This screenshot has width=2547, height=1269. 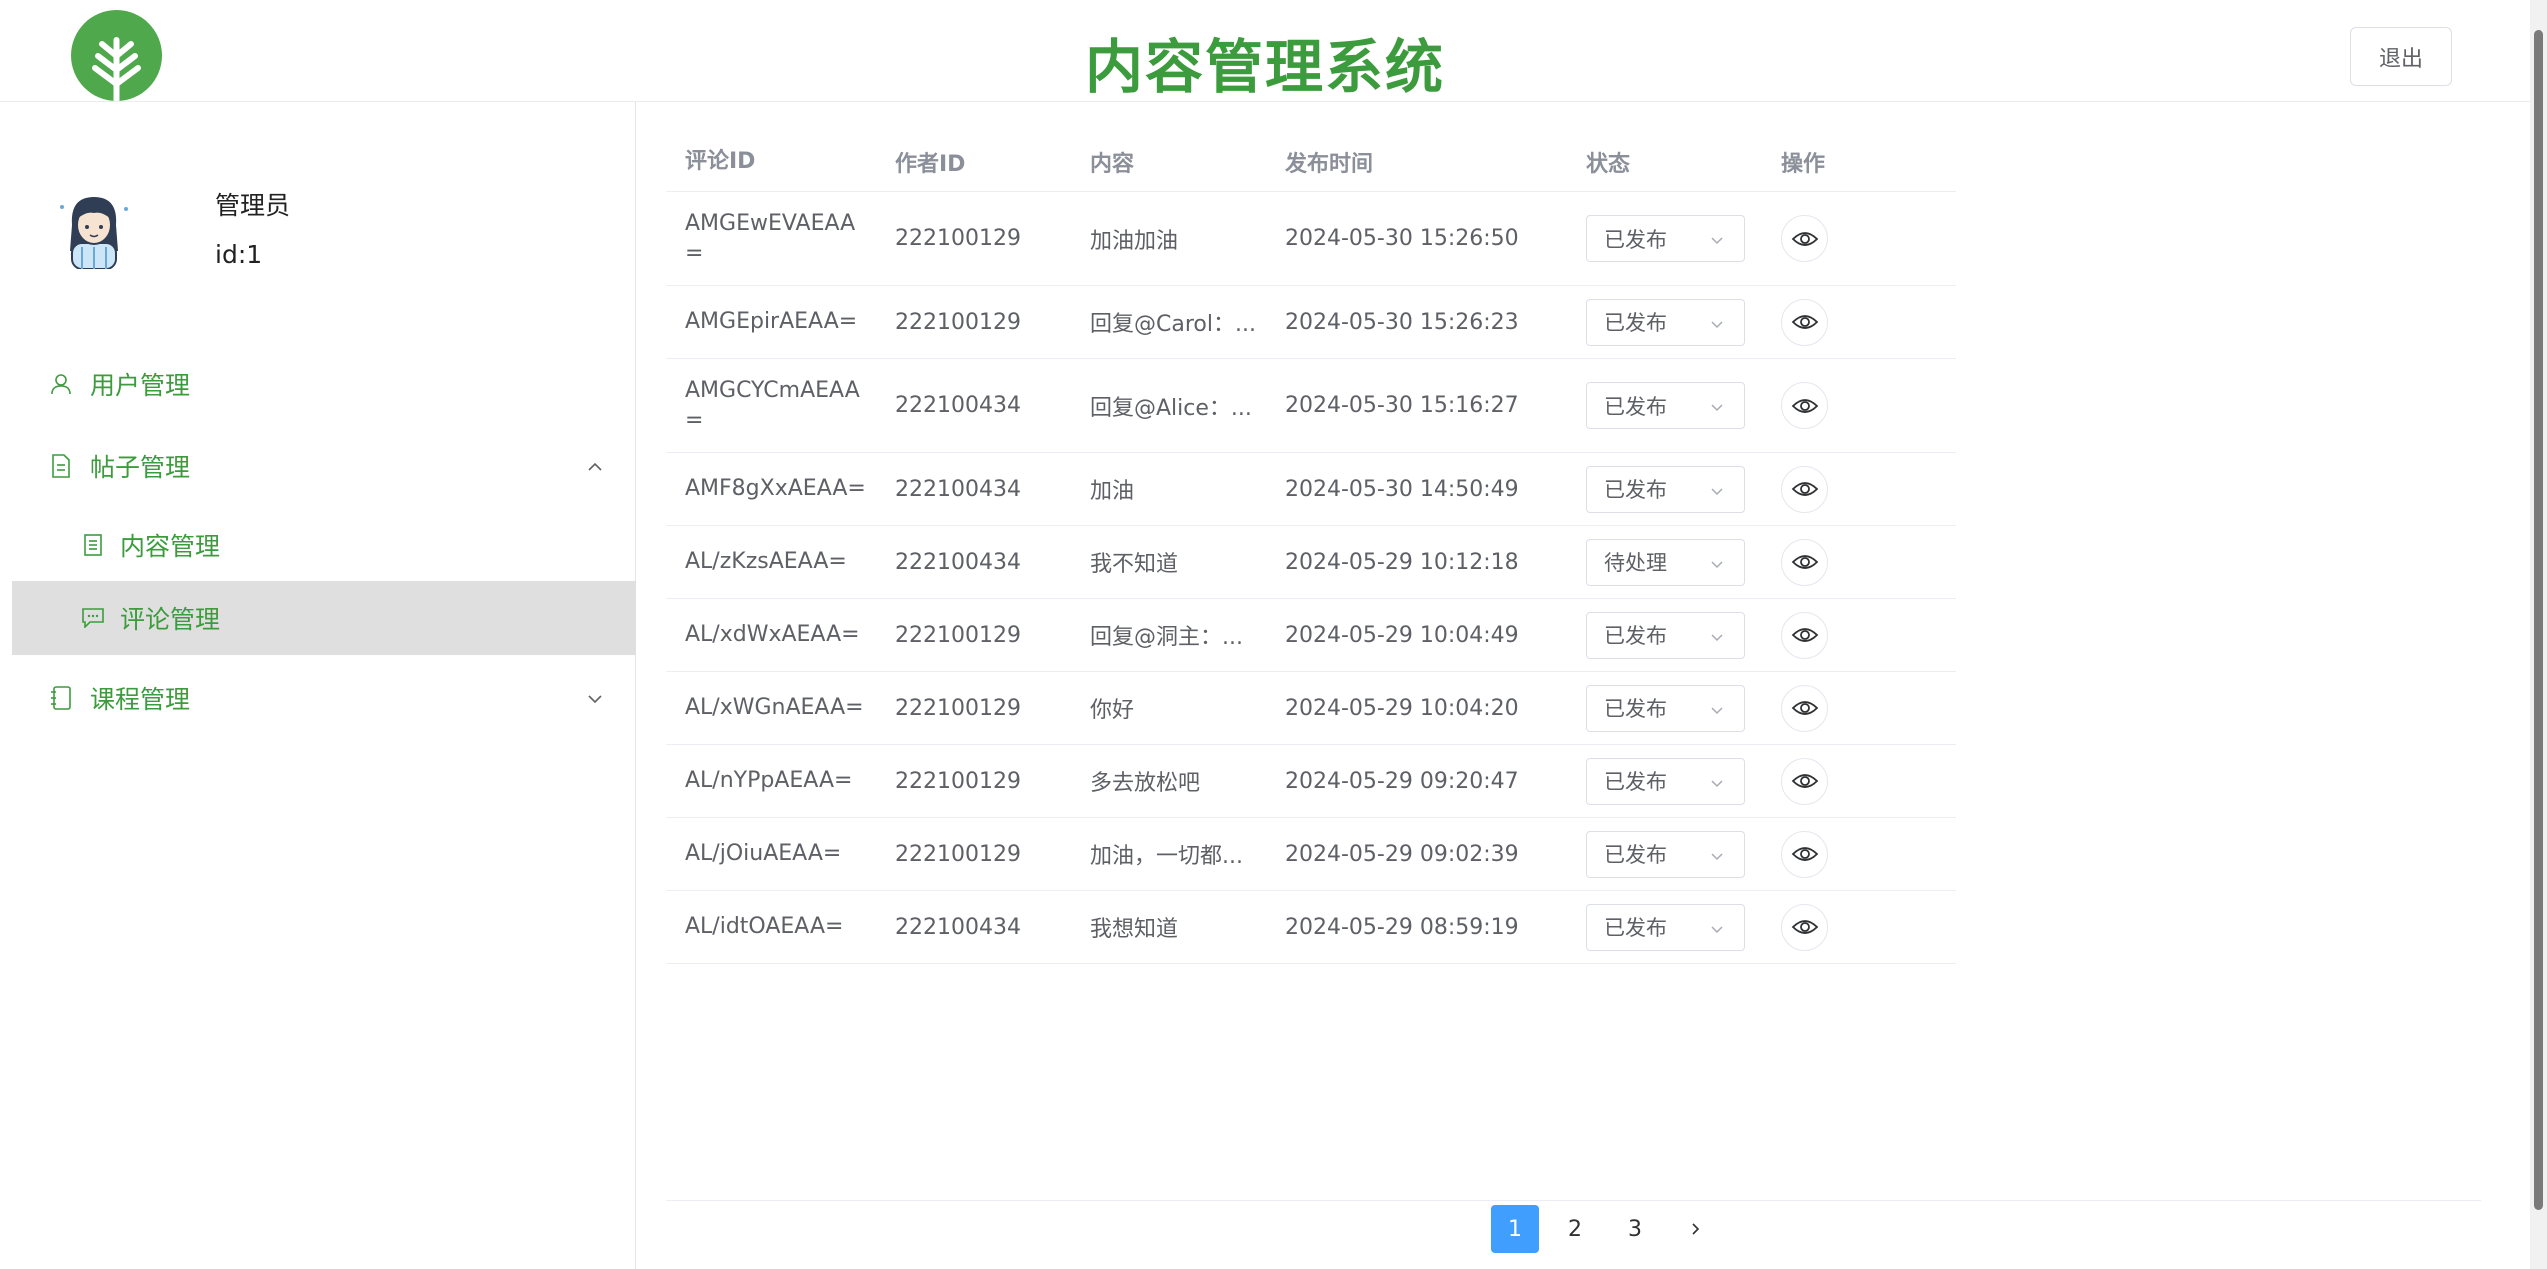 What do you see at coordinates (324, 545) in the screenshot?
I see `sidebar-item-content: 内容管理` at bounding box center [324, 545].